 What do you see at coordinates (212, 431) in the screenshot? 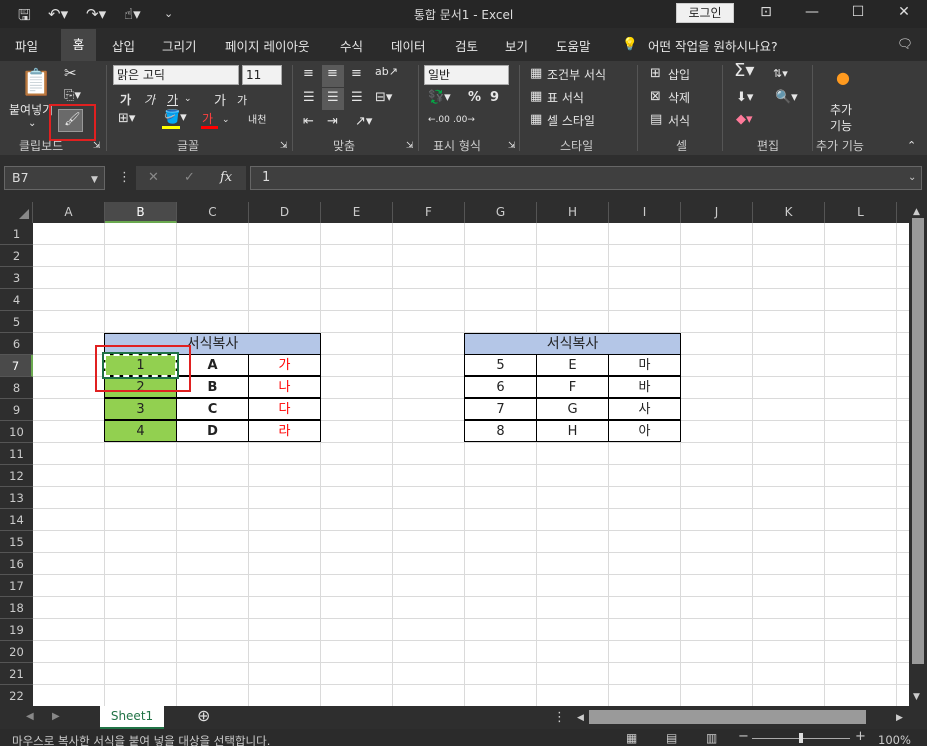
I see `cell-c10: D` at bounding box center [212, 431].